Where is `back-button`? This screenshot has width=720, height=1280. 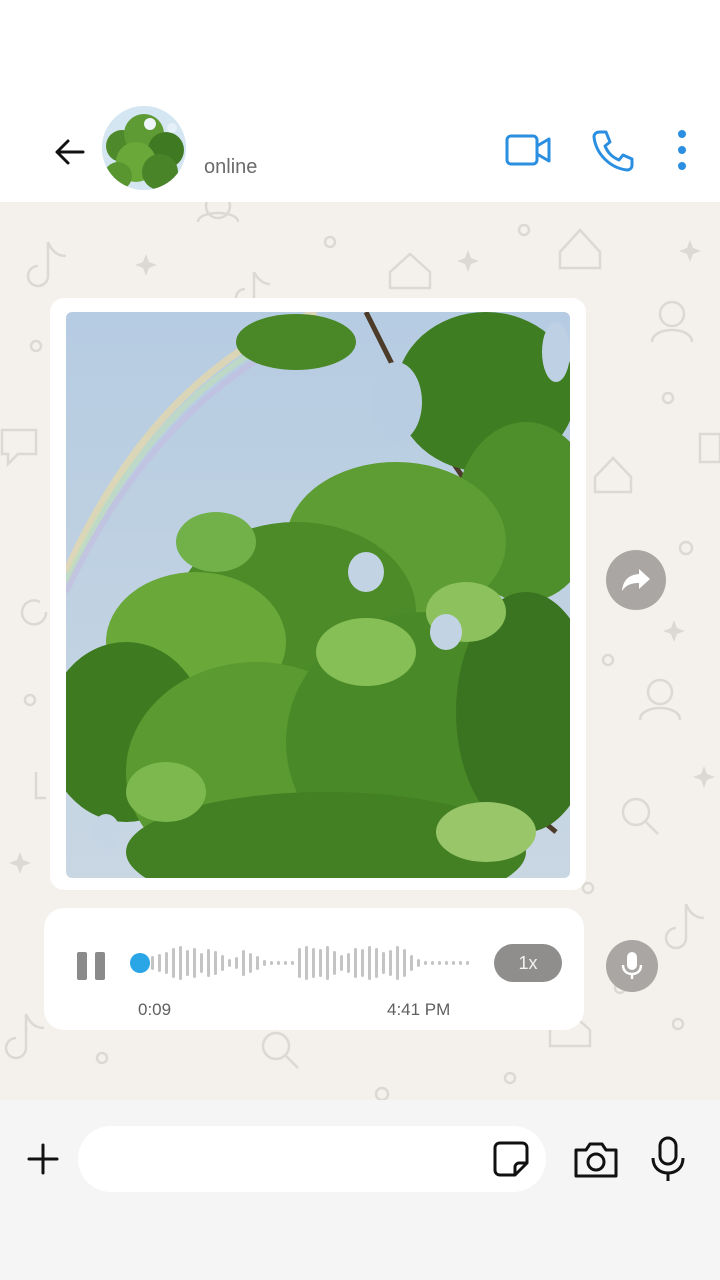
back-button is located at coordinates (70, 152).